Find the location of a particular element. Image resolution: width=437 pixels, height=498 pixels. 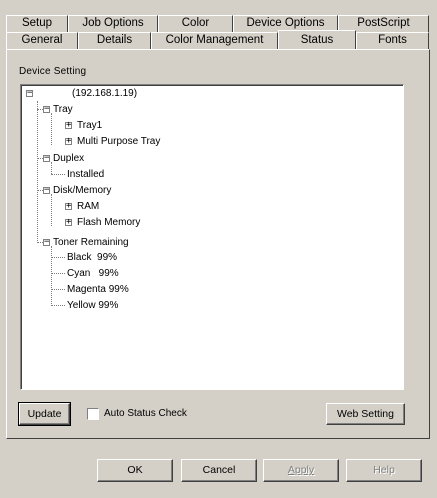

auto-status-check-checkbox is located at coordinates (93, 414).